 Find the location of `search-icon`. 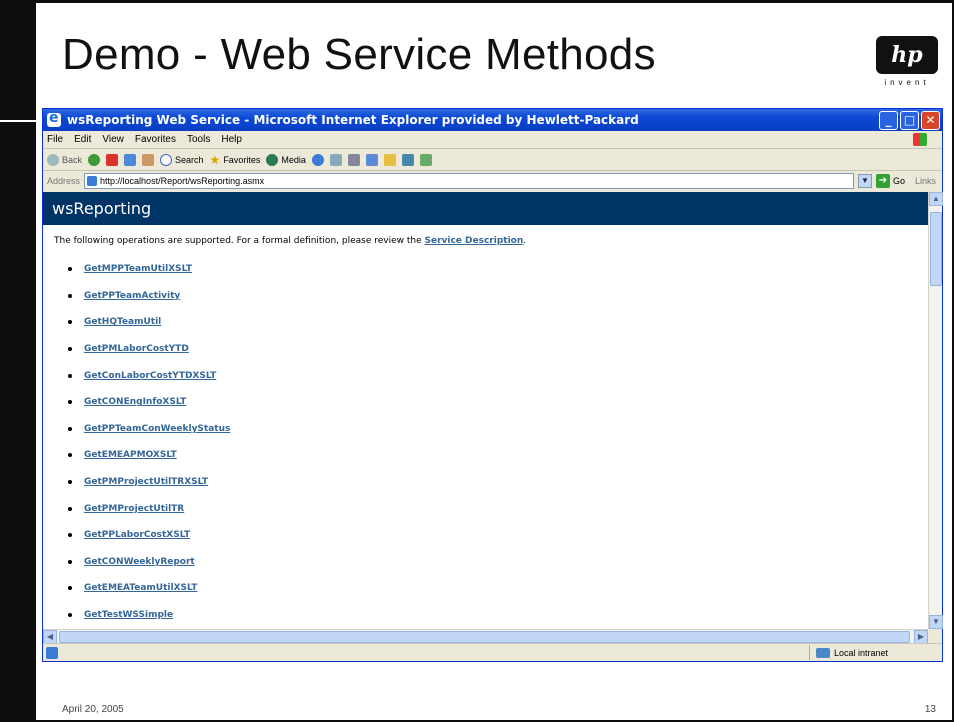

search-icon is located at coordinates (166, 159).